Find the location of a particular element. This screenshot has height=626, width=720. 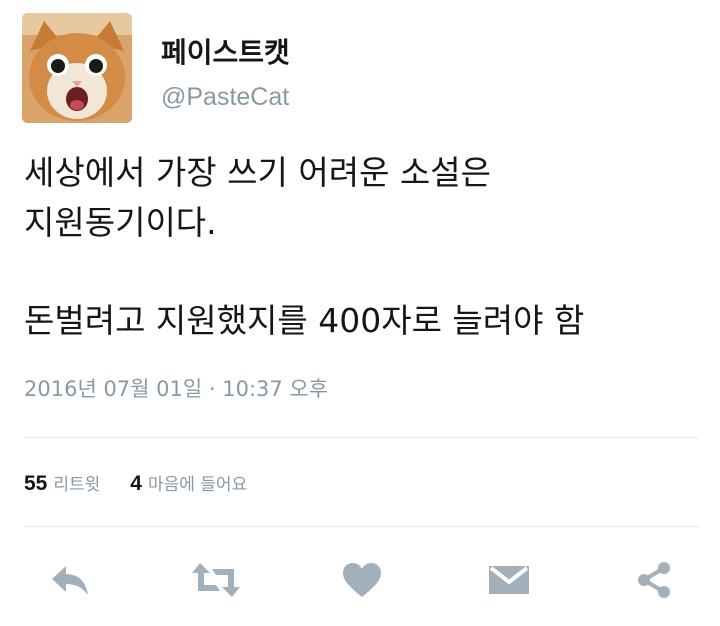

heart-icon is located at coordinates (362, 580).